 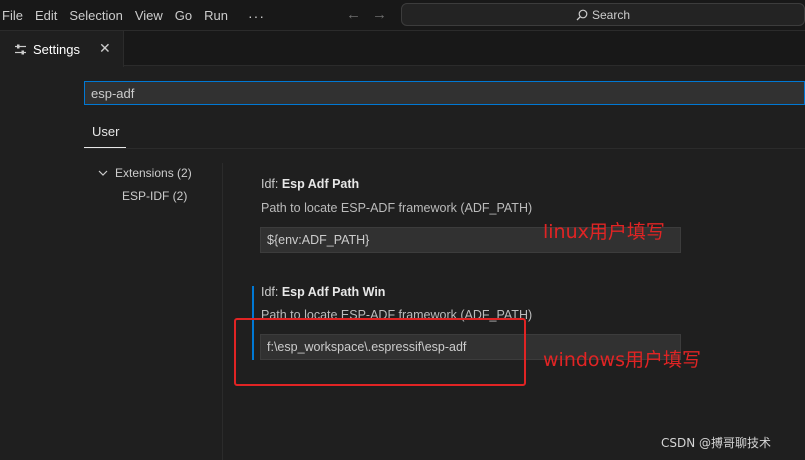 What do you see at coordinates (333, 292) in the screenshot?
I see `setting-name: Esp Adf Path Win` at bounding box center [333, 292].